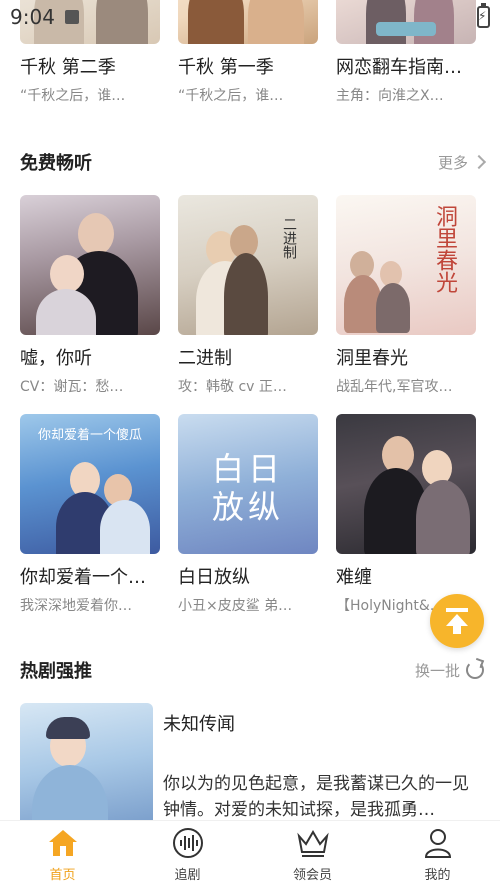 The width and height of the screenshot is (500, 888). What do you see at coordinates (188, 843) in the screenshot?
I see `audio-wave-icon` at bounding box center [188, 843].